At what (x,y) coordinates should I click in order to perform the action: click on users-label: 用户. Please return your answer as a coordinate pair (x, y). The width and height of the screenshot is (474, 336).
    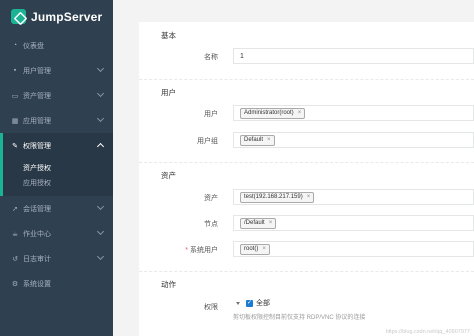
    Looking at the image, I should click on (211, 114).